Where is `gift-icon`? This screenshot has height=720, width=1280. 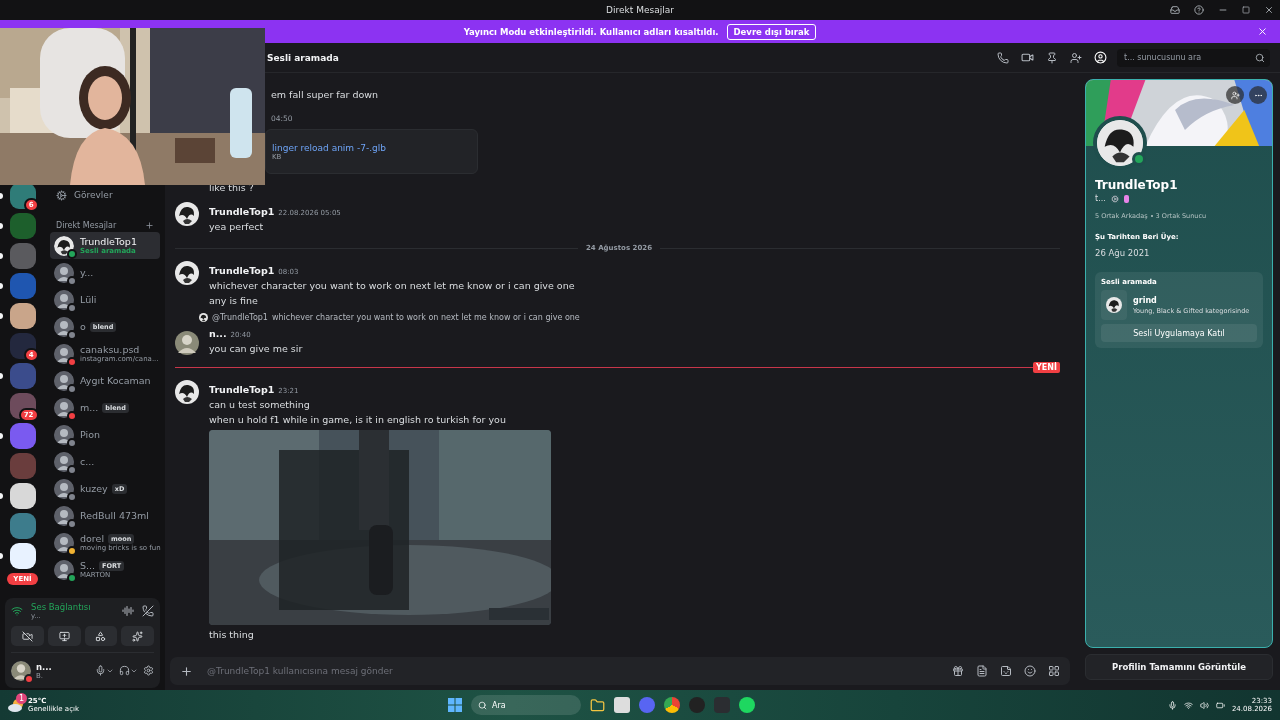 gift-icon is located at coordinates (958, 671).